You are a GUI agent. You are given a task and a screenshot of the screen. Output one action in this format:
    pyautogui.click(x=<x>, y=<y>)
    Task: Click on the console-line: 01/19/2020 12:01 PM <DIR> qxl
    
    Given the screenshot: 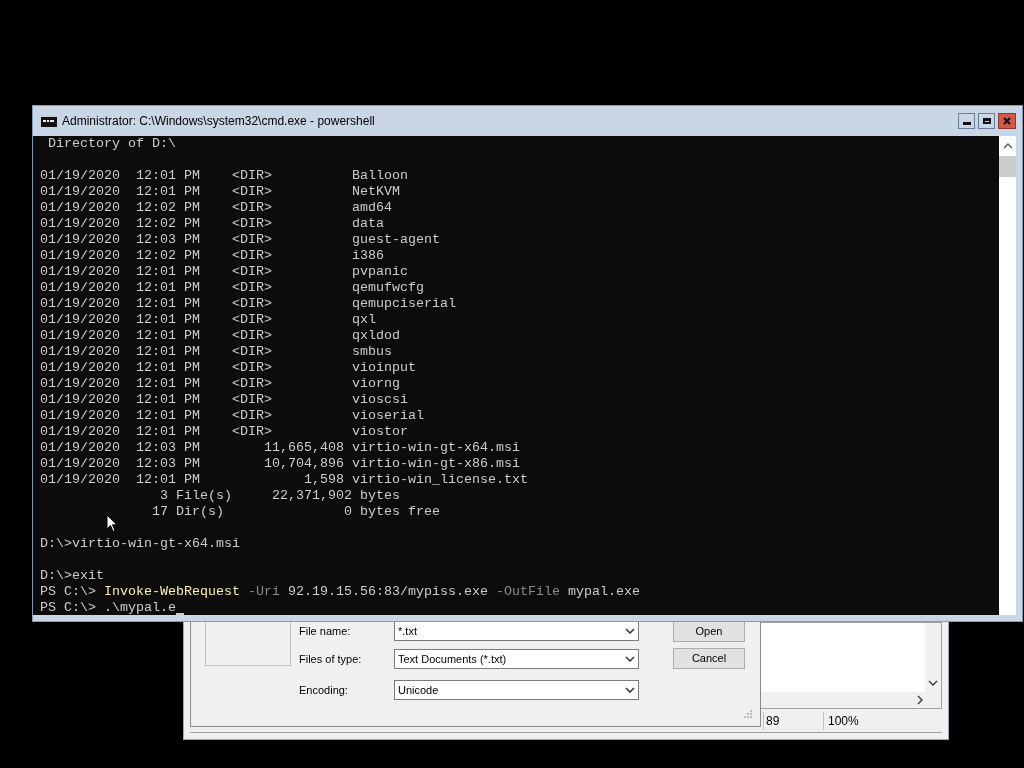 What is the action you would take?
    pyautogui.click(x=208, y=320)
    